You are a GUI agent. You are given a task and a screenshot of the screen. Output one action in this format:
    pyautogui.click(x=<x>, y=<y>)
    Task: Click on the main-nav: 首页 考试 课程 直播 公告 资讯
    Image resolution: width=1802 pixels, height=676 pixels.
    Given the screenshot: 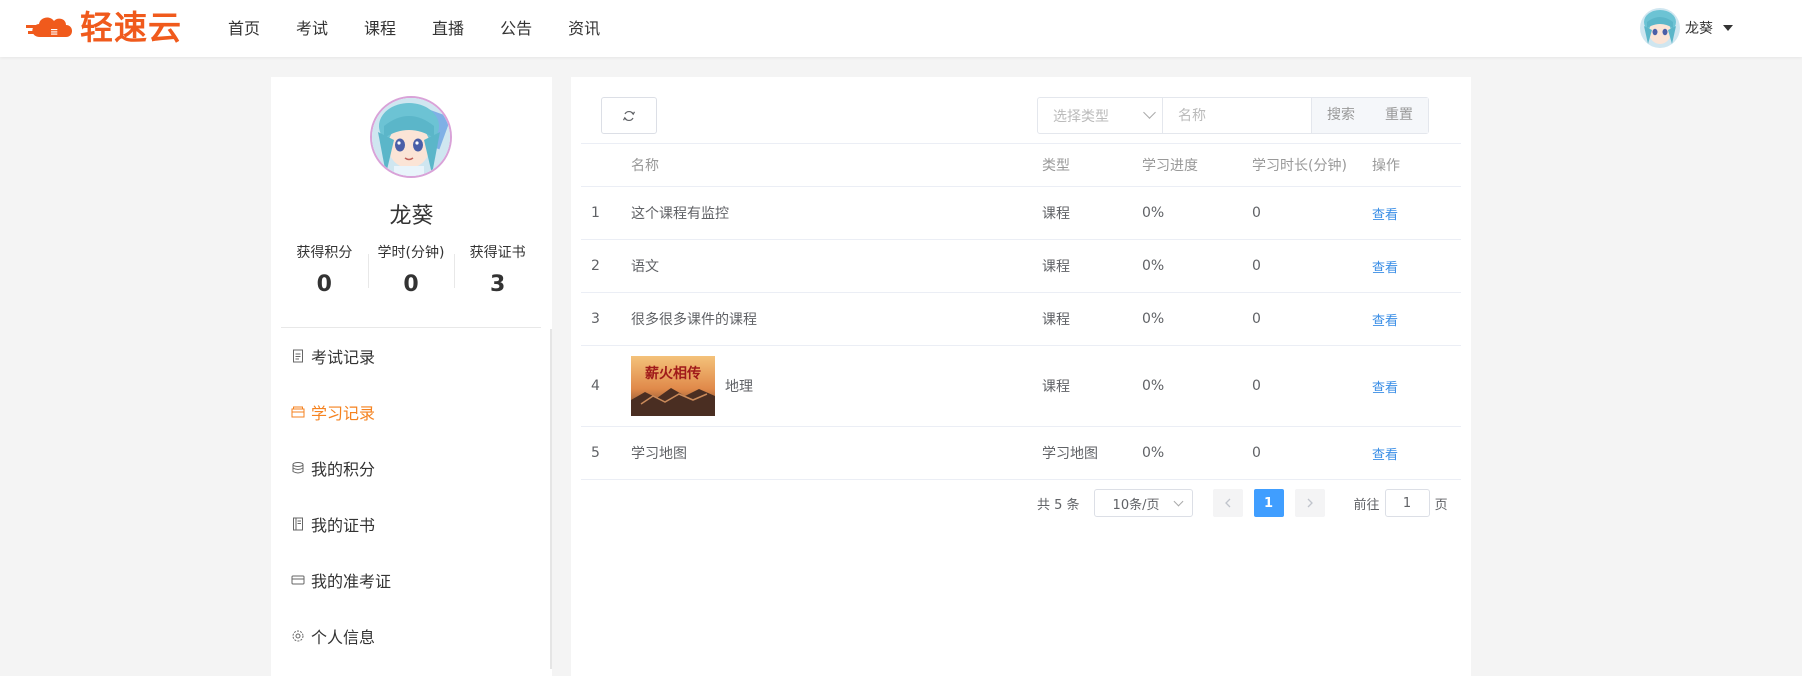 What is the action you would take?
    pyautogui.click(x=432, y=28)
    